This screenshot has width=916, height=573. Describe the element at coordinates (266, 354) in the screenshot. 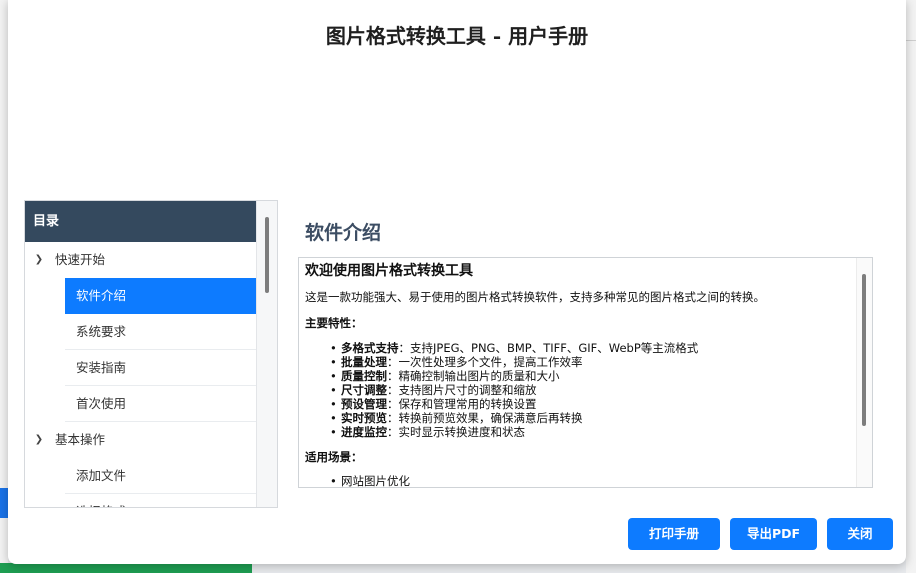

I see `toc-scrollbar` at that location.